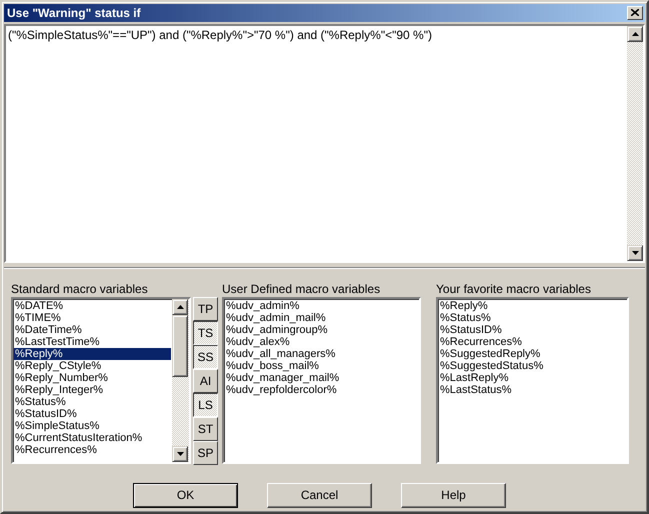 The image size is (649, 514). What do you see at coordinates (532, 354) in the screenshot?
I see `list-item: %SuggestedReply%` at bounding box center [532, 354].